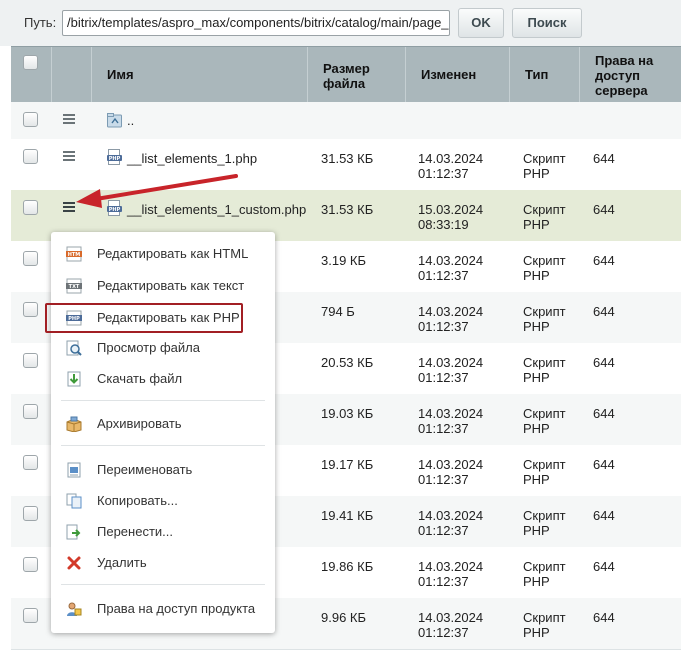 The width and height of the screenshot is (681, 653). I want to click on svg-text: TXT, so click(74, 287).